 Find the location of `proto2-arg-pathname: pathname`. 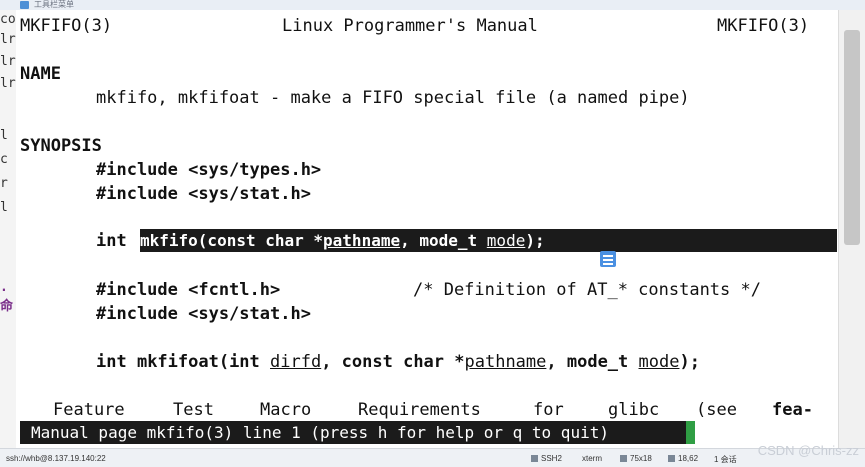

proto2-arg-pathname: pathname is located at coordinates (505, 362).